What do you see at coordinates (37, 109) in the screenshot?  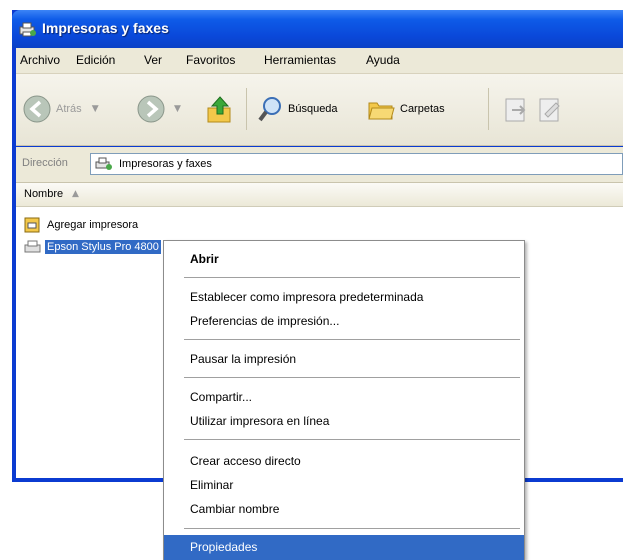 I see `back-arrow-icon` at bounding box center [37, 109].